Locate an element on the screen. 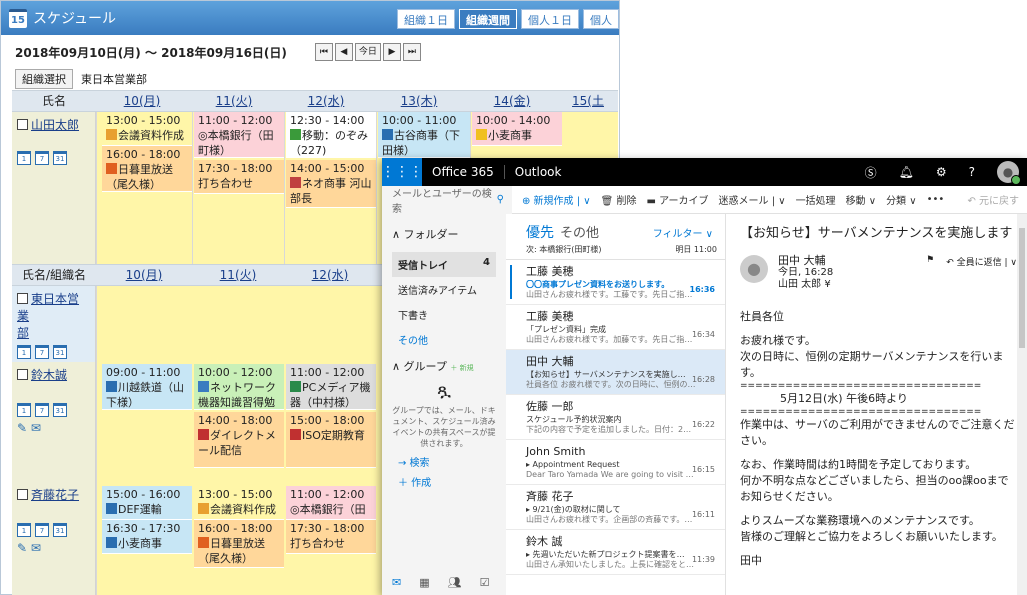 This screenshot has width=1027, height=595. next-event: 次: 本橋銀行(田町様) 明日 11:00 is located at coordinates (615, 251).